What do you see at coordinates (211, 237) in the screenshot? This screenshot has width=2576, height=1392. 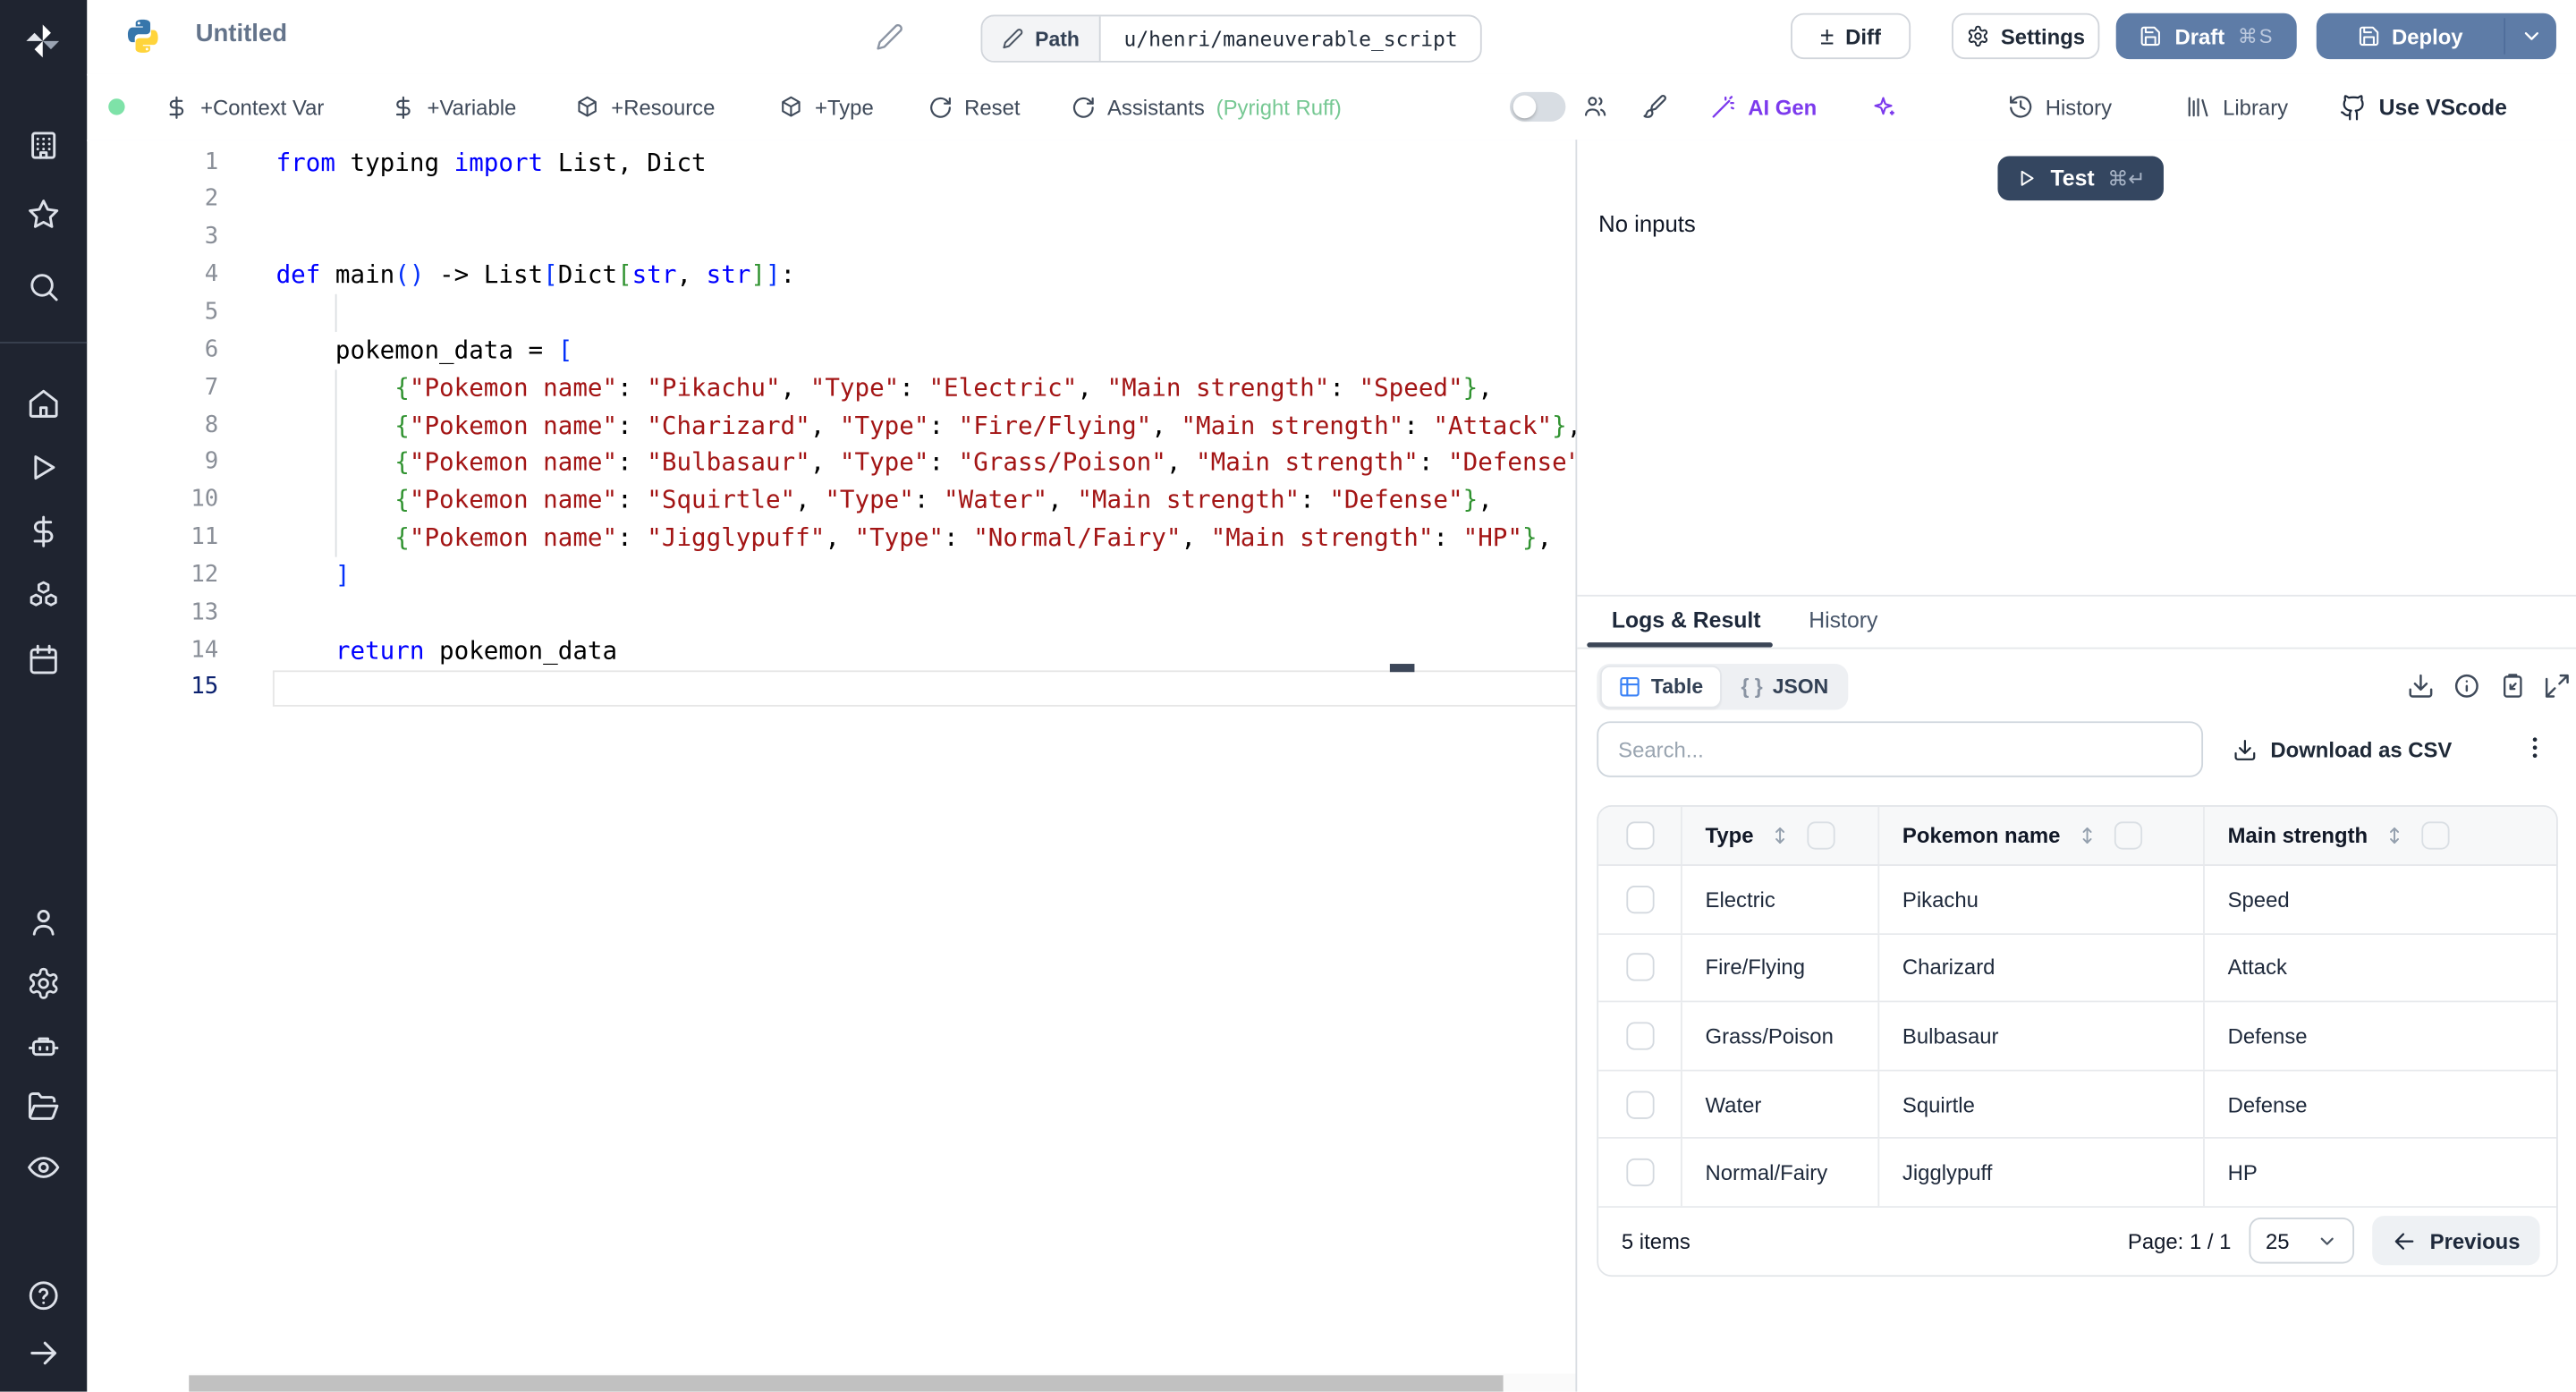 I see `line-number: 3` at bounding box center [211, 237].